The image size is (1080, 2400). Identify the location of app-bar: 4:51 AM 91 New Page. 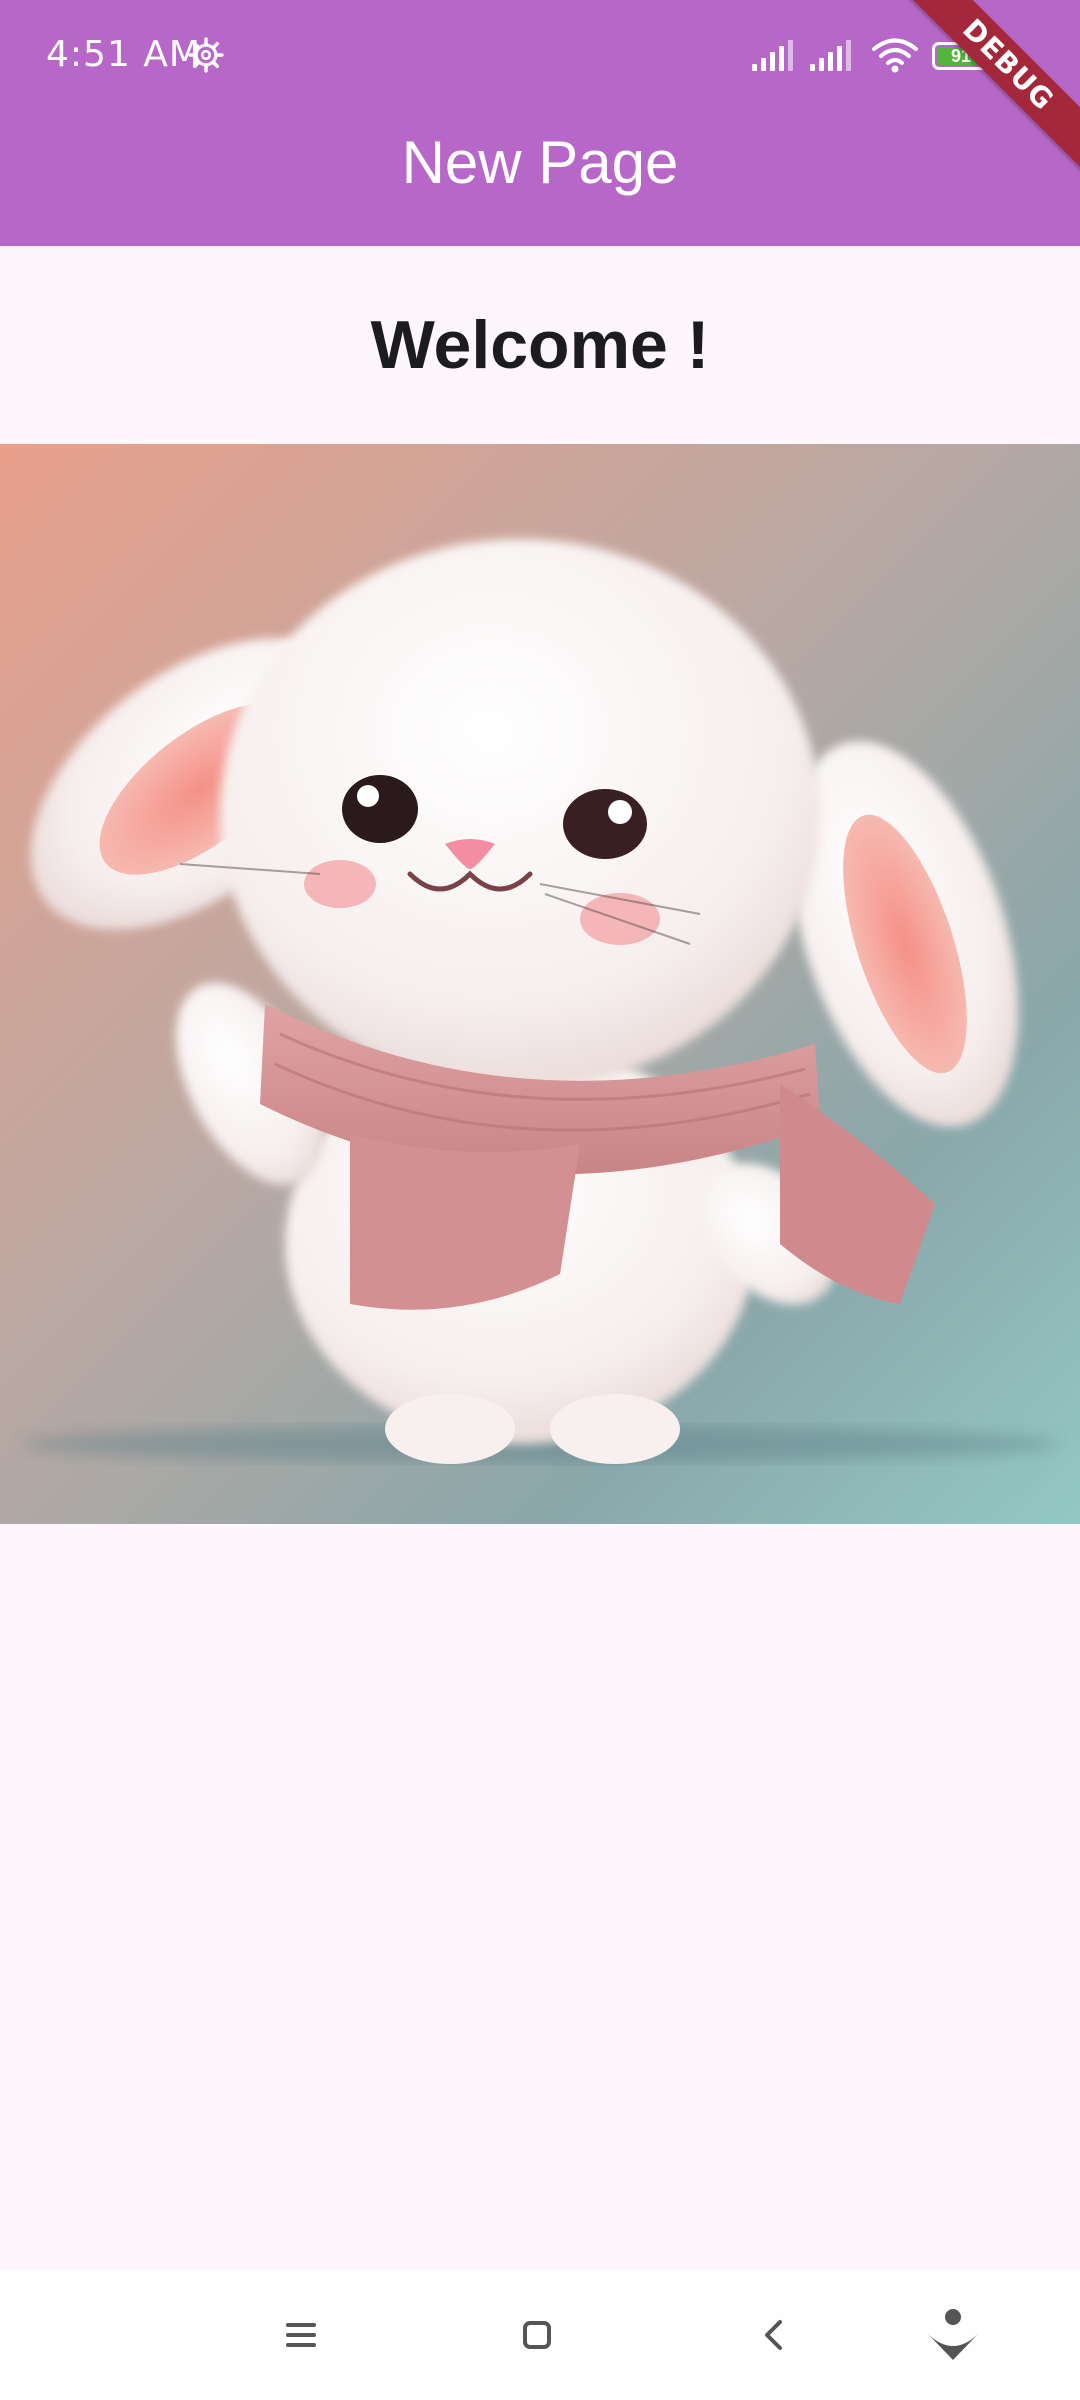
(540, 123).